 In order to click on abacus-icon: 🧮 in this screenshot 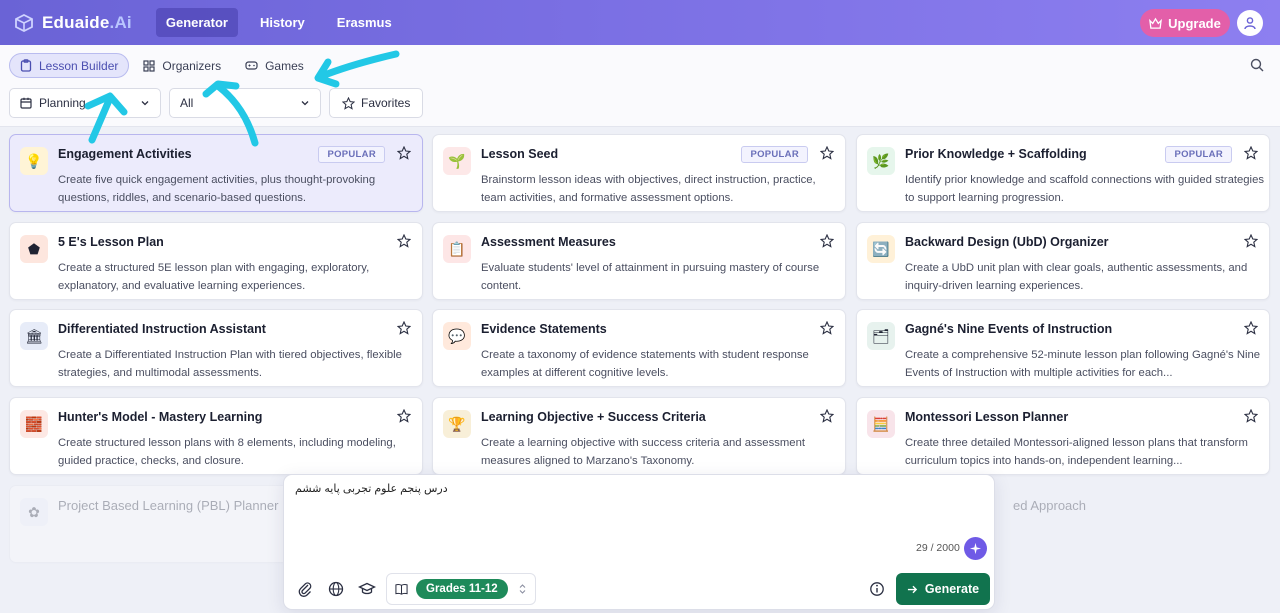, I will do `click(881, 424)`.